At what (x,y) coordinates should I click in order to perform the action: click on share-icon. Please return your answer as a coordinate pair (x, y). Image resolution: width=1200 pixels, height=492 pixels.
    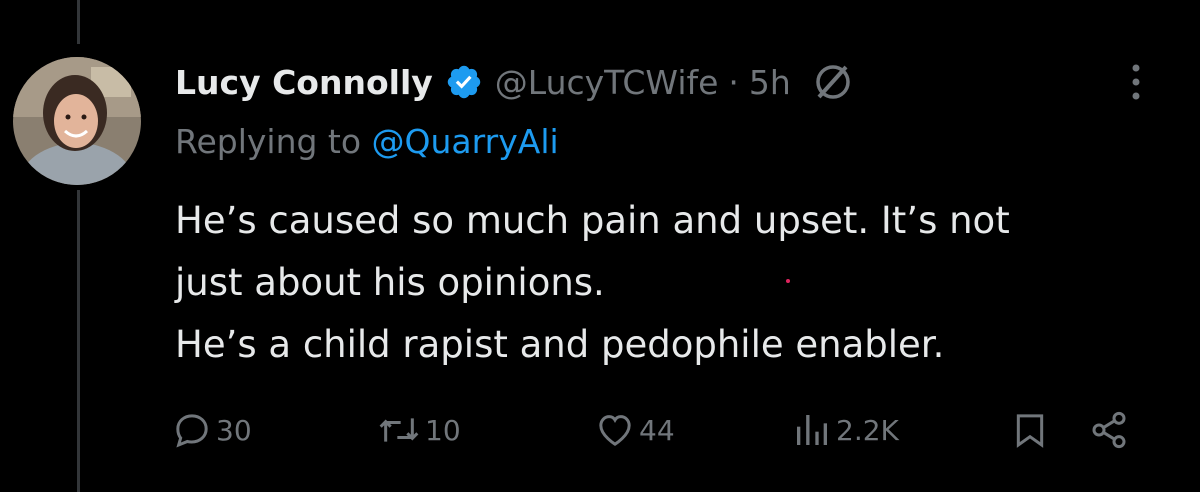
    Looking at the image, I should click on (1109, 430).